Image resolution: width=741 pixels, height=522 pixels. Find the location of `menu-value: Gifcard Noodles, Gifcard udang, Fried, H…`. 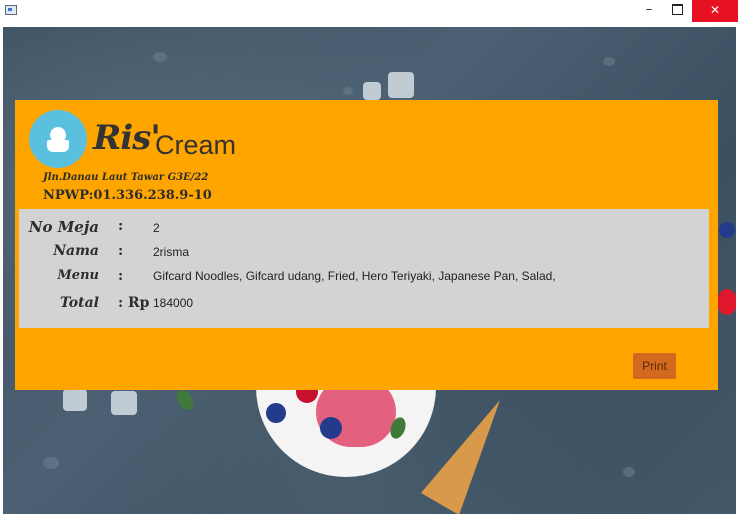

menu-value: Gifcard Noodles, Gifcard udang, Fried, H… is located at coordinates (354, 276).